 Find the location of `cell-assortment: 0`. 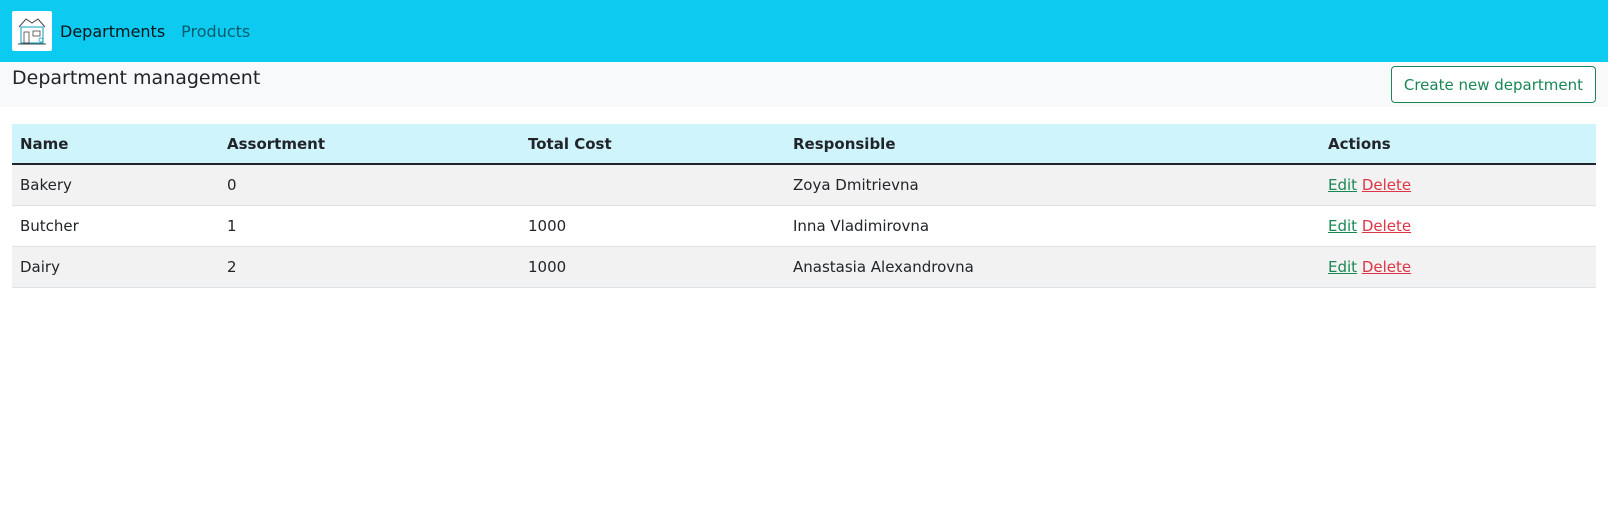

cell-assortment: 0 is located at coordinates (232, 184).